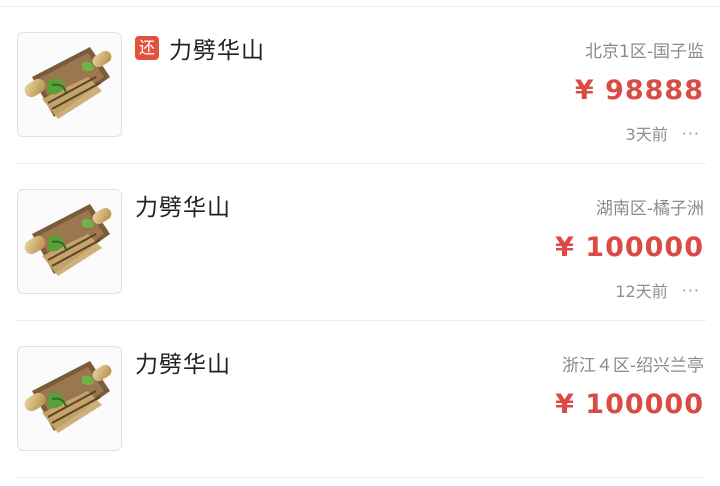 This screenshot has height=486, width=720. I want to click on time-label: 3天前, so click(646, 134).